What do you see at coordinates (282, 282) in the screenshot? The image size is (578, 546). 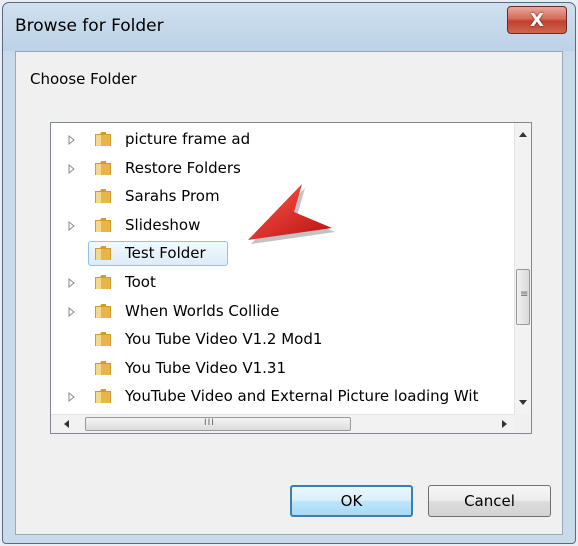 I see `tree-item: Toot` at bounding box center [282, 282].